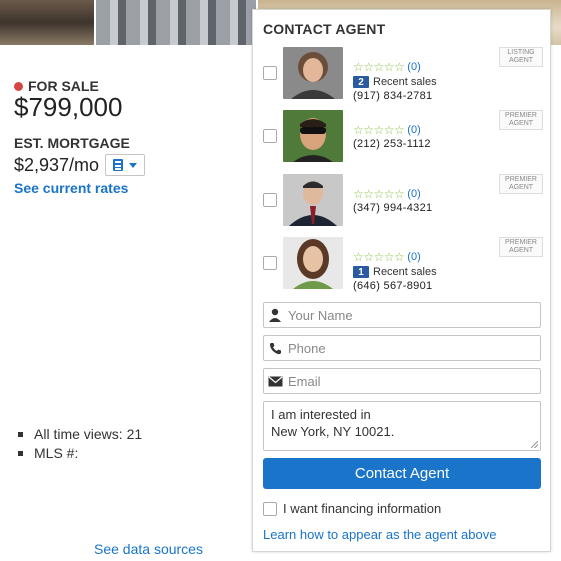 The image size is (561, 561). What do you see at coordinates (361, 82) in the screenshot?
I see `recent-sales-badge: 2` at bounding box center [361, 82].